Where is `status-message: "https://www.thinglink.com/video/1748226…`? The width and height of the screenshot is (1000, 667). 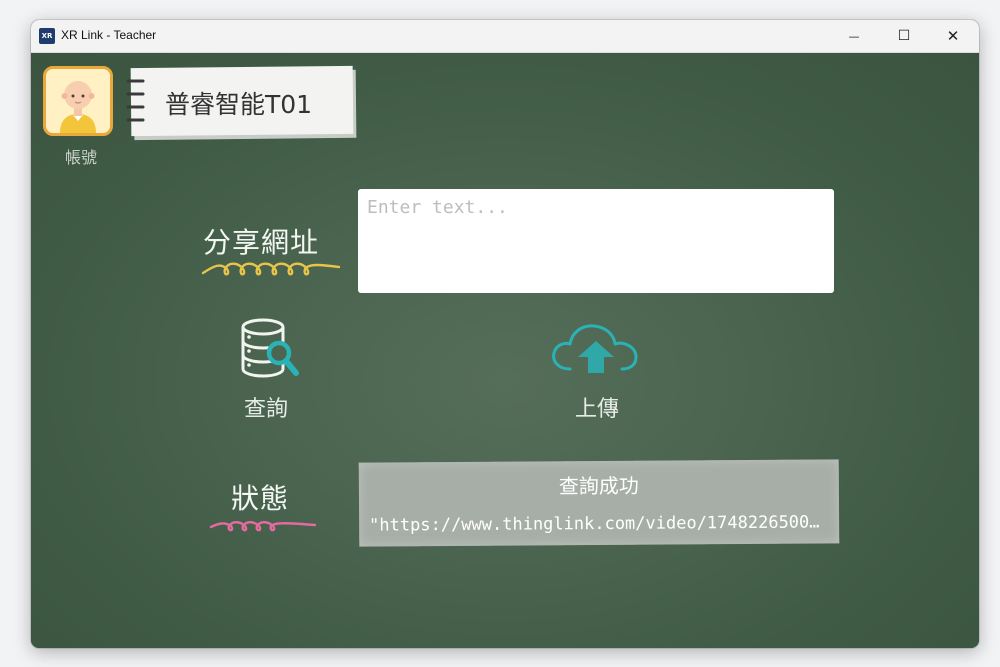
status-message: "https://www.thinglink.com/video/1748226… is located at coordinates (599, 524).